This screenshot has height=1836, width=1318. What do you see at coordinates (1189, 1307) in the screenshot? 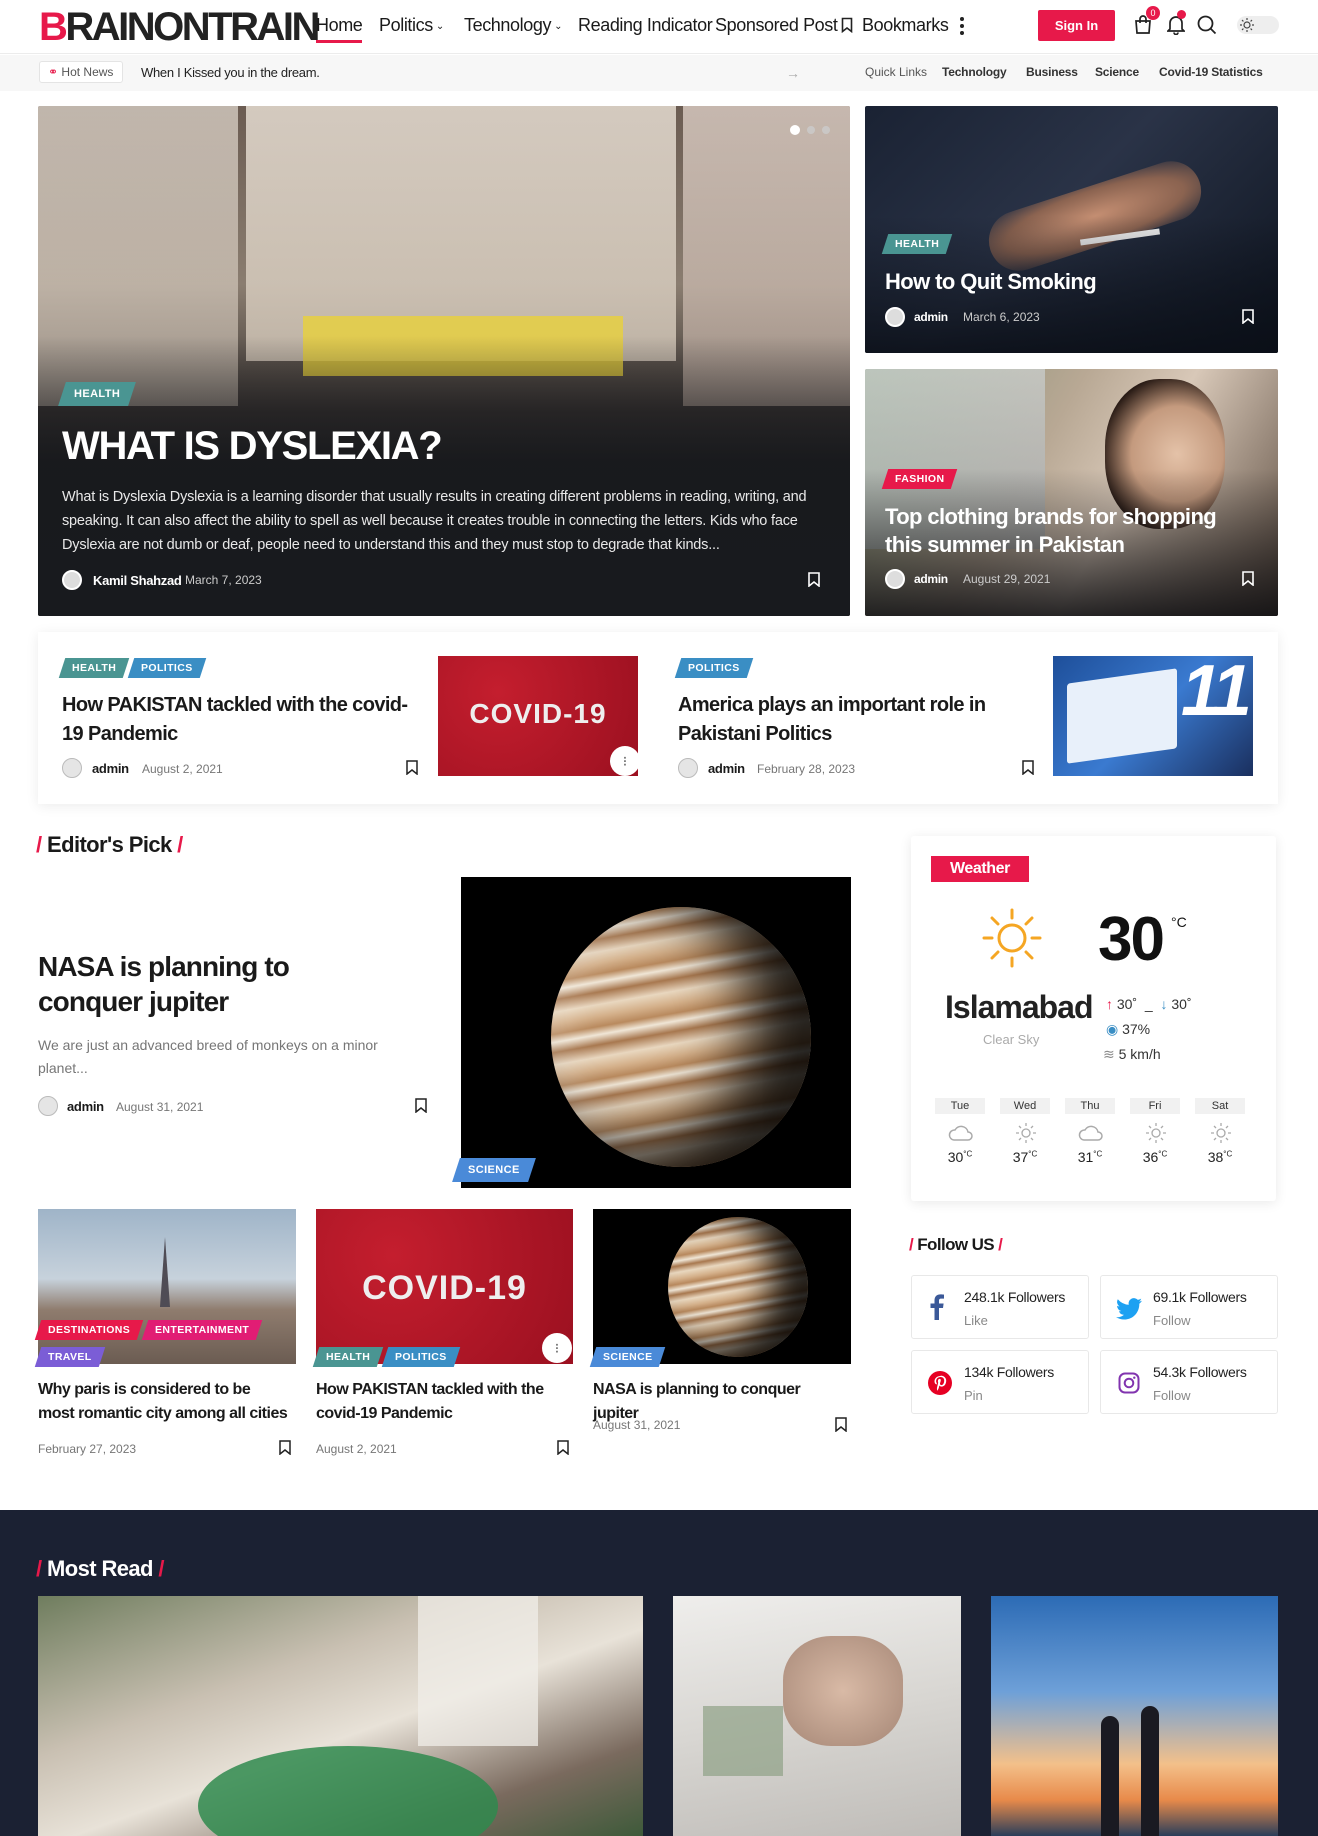
I see `follow-twitter: 69.1k Followers Follow` at bounding box center [1189, 1307].